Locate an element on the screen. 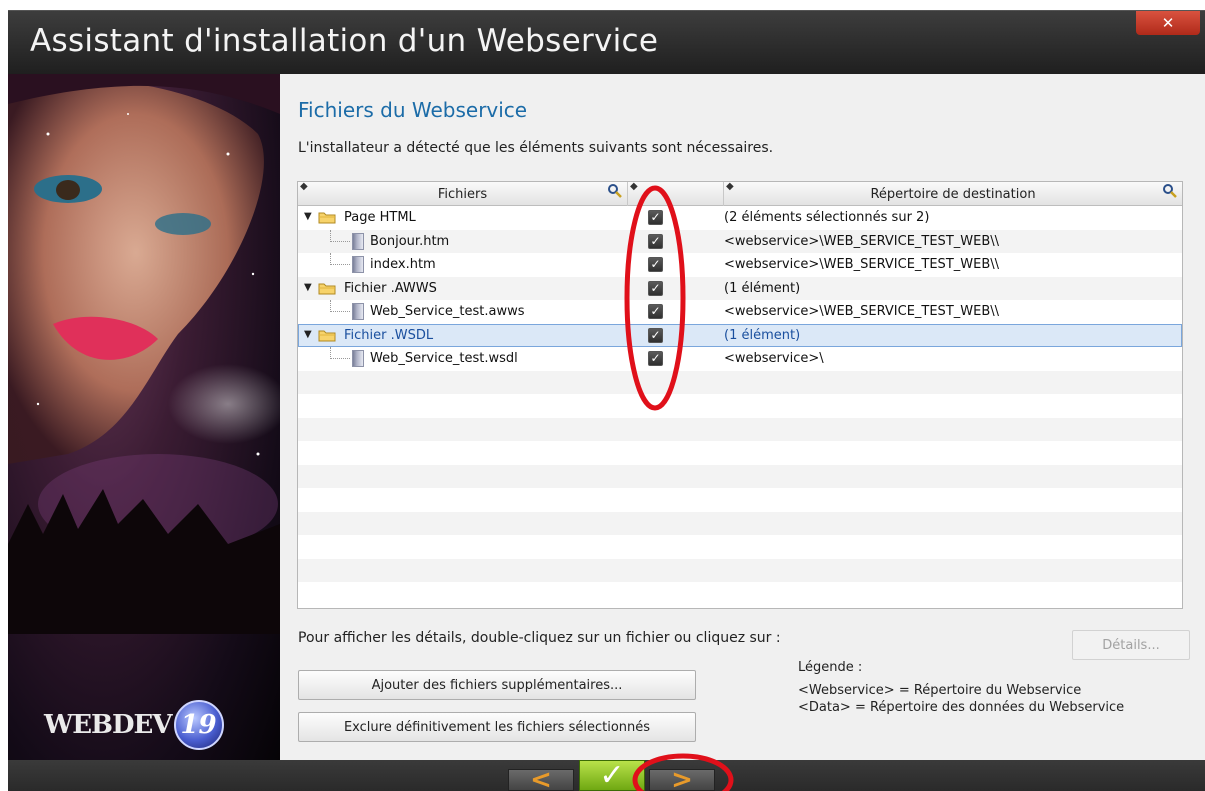 This screenshot has width=1205, height=791. next-button: > is located at coordinates (682, 778).